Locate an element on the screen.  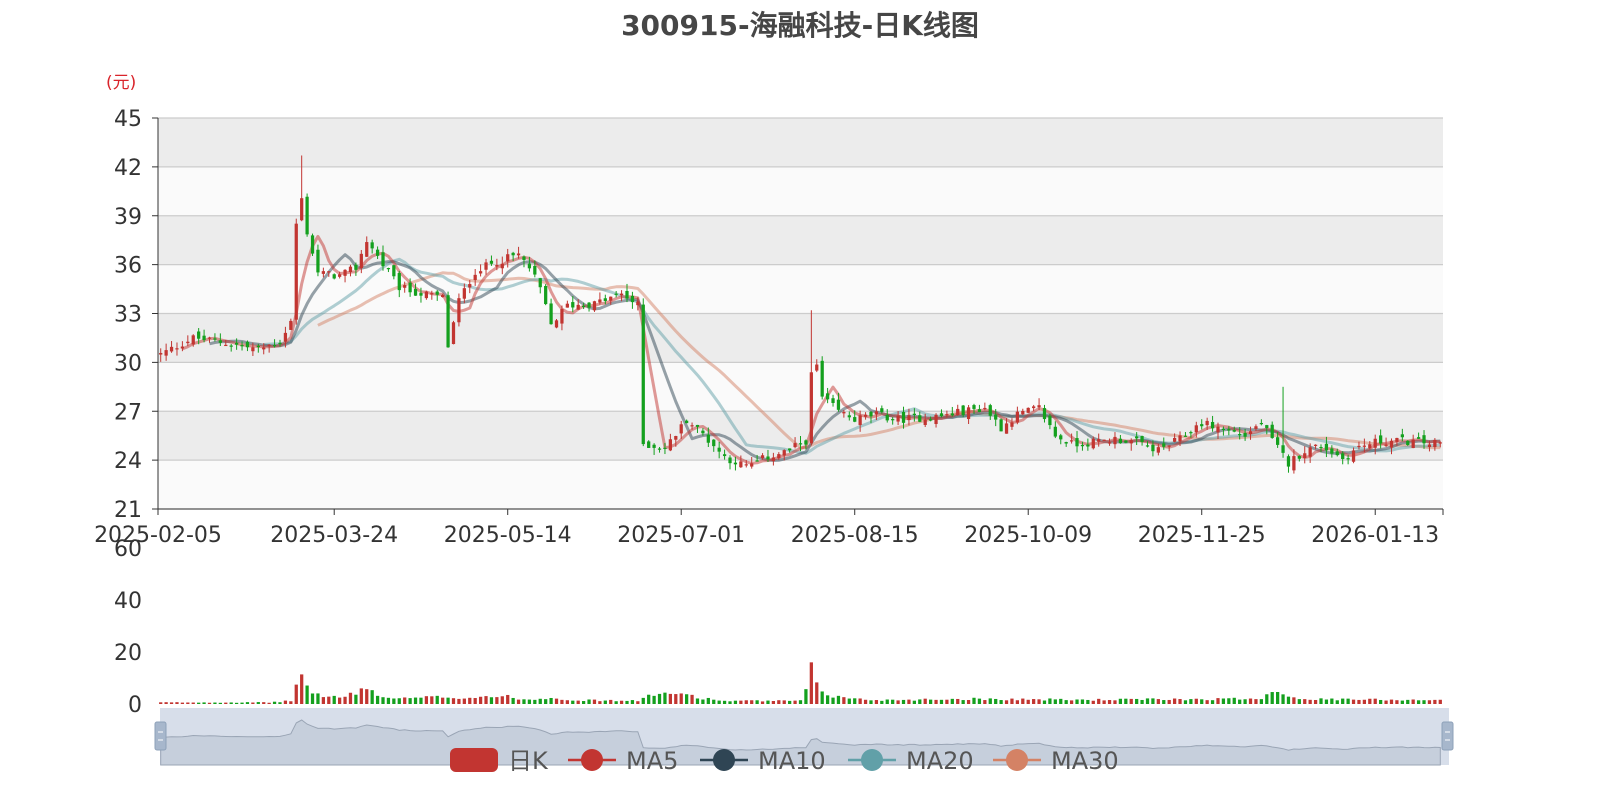
legend-label: 日K is located at coordinates (528, 761).